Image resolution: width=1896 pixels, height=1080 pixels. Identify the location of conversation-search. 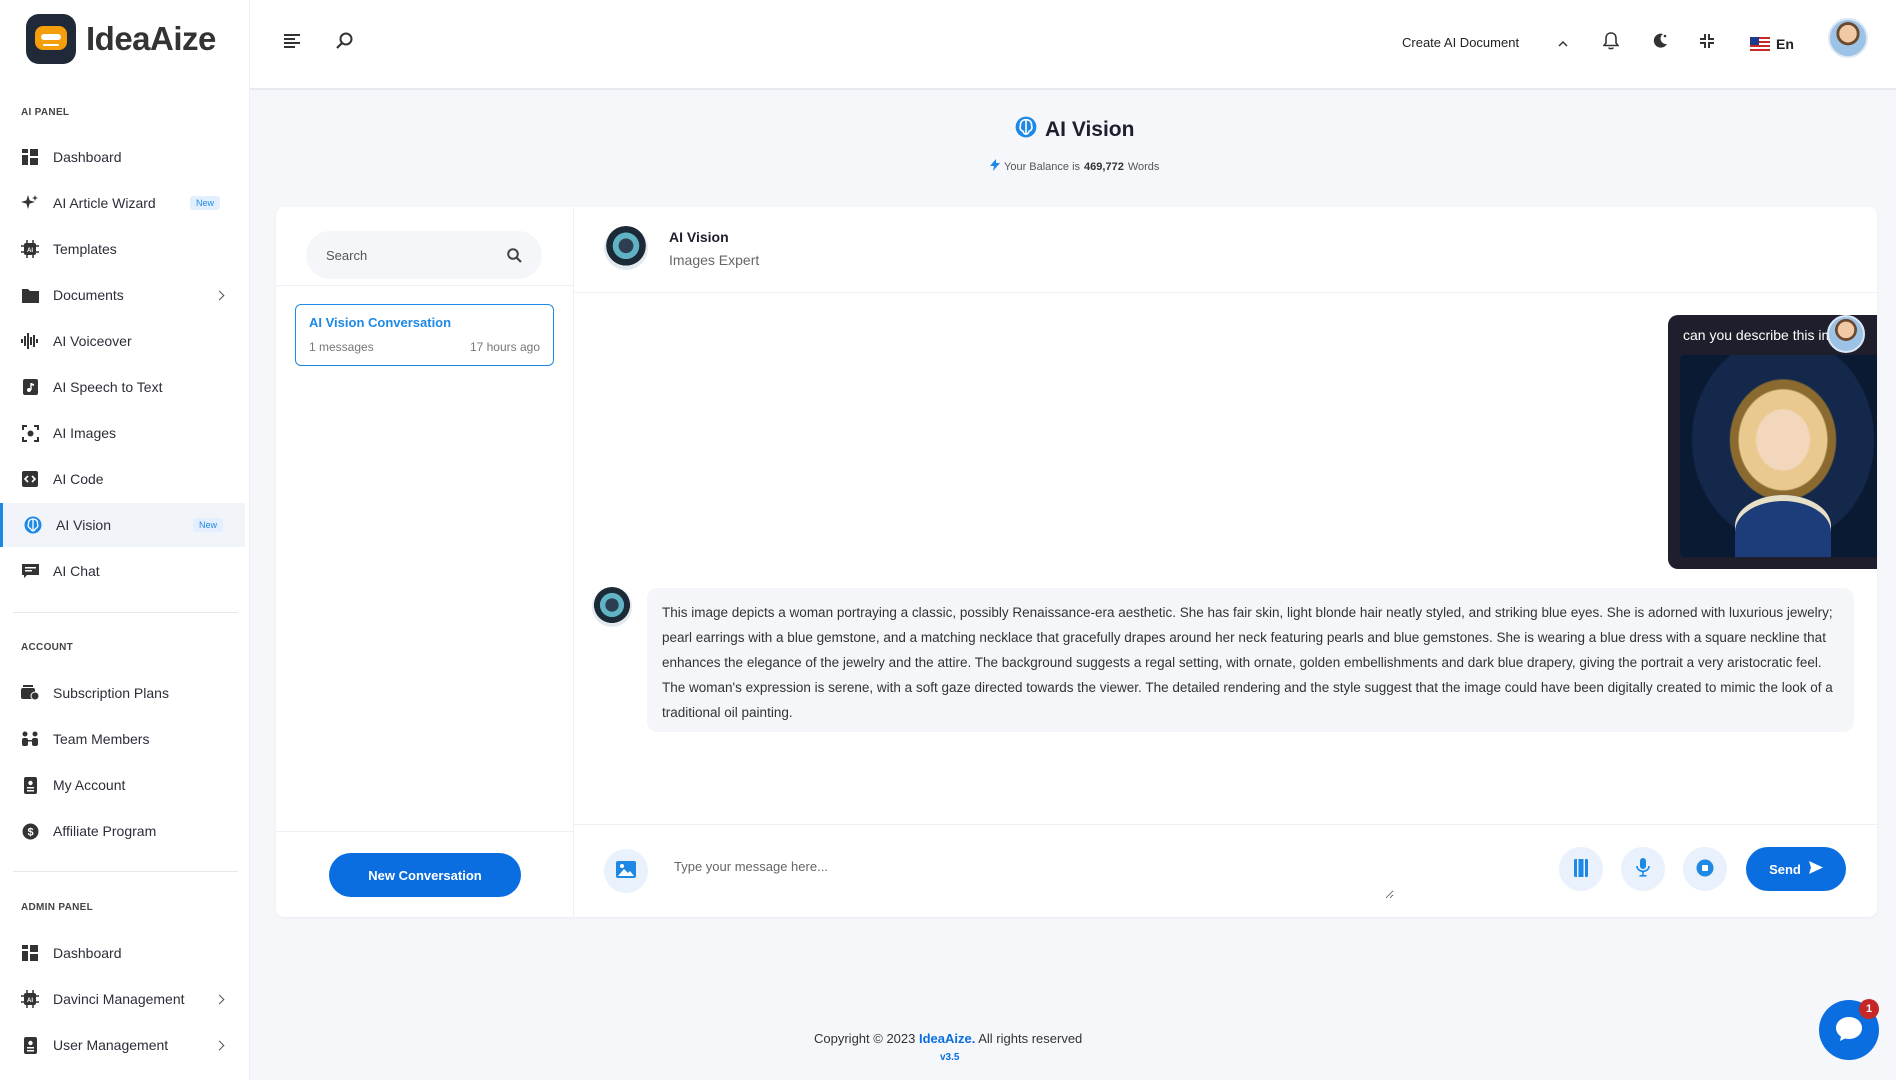
(424, 255).